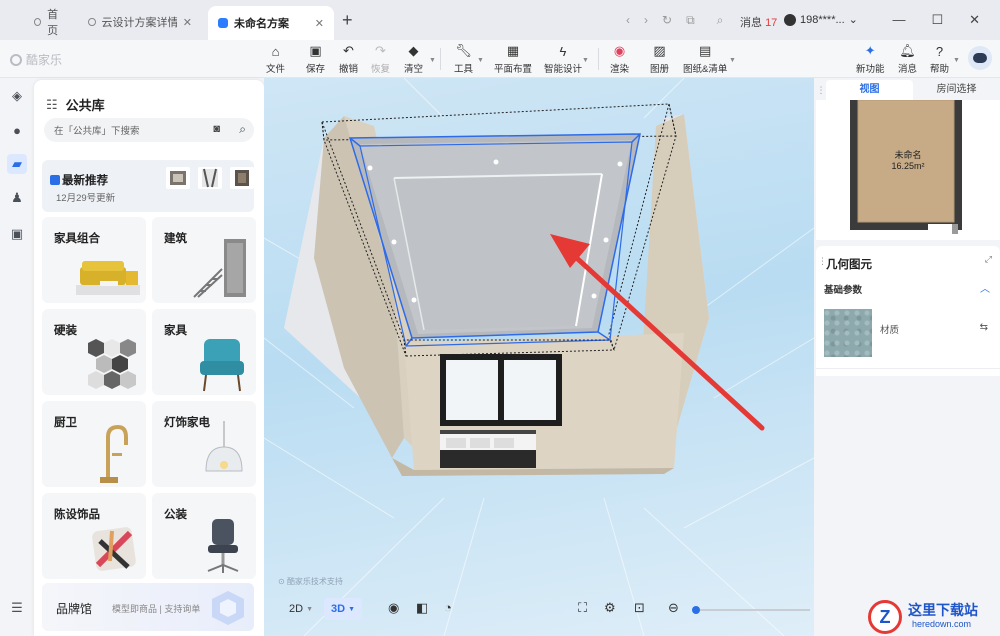 This screenshot has height=636, width=1000. Describe the element at coordinates (348, 59) in the screenshot. I see `undo-button: ↶ 撤销` at that location.